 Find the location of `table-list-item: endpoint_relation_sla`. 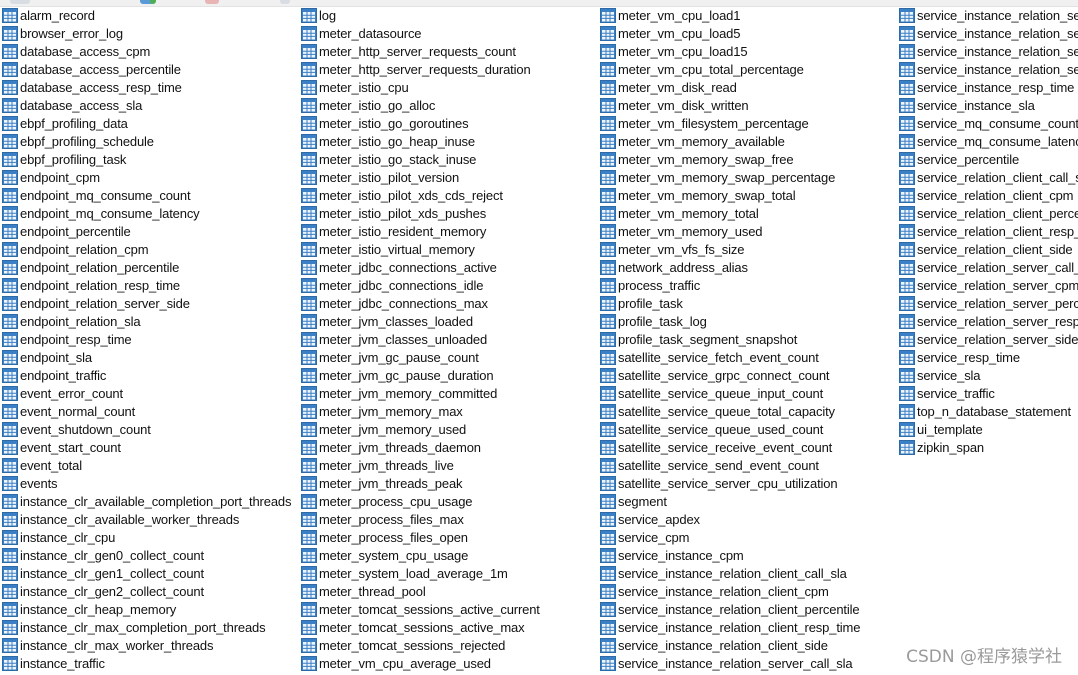

table-list-item: endpoint_relation_sla is located at coordinates (71, 321).